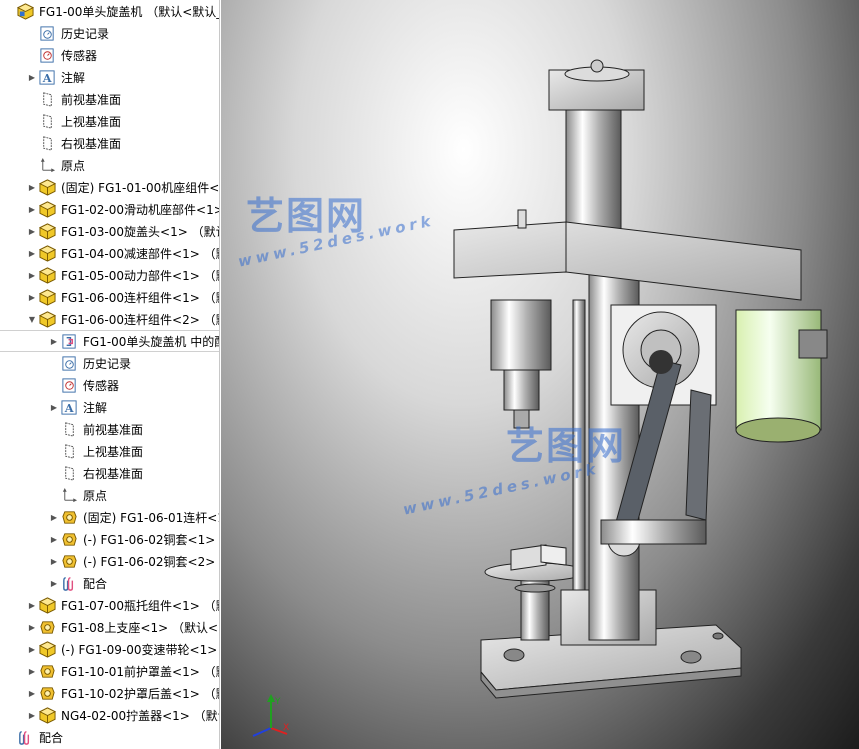  What do you see at coordinates (140, 605) in the screenshot?
I see `tree-item-label: FG1-07-00瓶托组件<1> （默认<<默认>` at bounding box center [140, 605].